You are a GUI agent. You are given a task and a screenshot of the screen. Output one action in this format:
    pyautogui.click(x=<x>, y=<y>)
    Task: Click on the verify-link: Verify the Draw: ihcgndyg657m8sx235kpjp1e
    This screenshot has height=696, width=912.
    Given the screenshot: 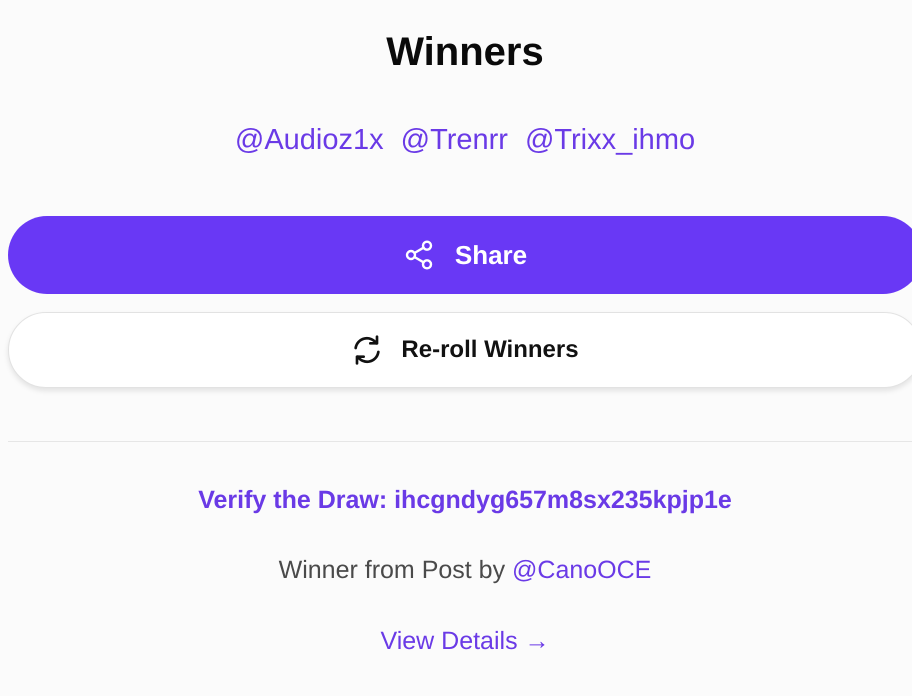 What is the action you would take?
    pyautogui.click(x=465, y=500)
    